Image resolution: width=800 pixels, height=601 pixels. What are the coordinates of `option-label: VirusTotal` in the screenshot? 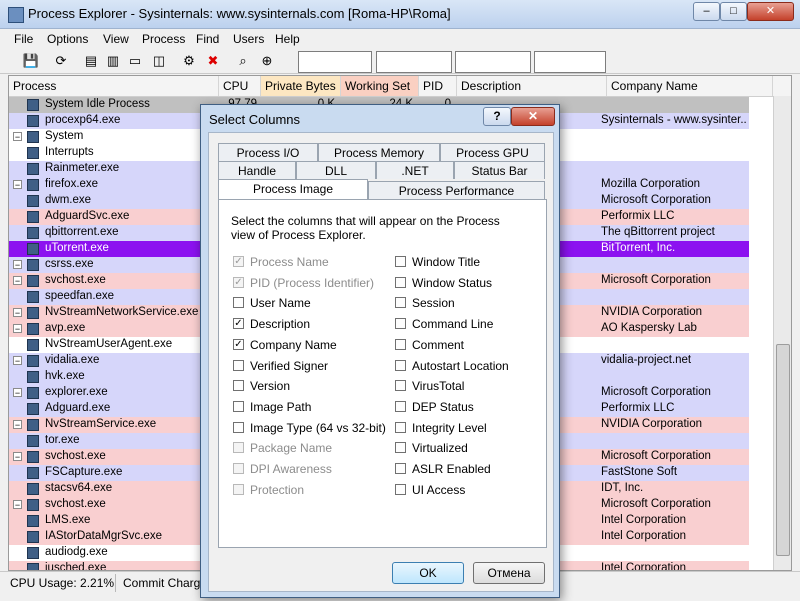 It's located at (438, 386).